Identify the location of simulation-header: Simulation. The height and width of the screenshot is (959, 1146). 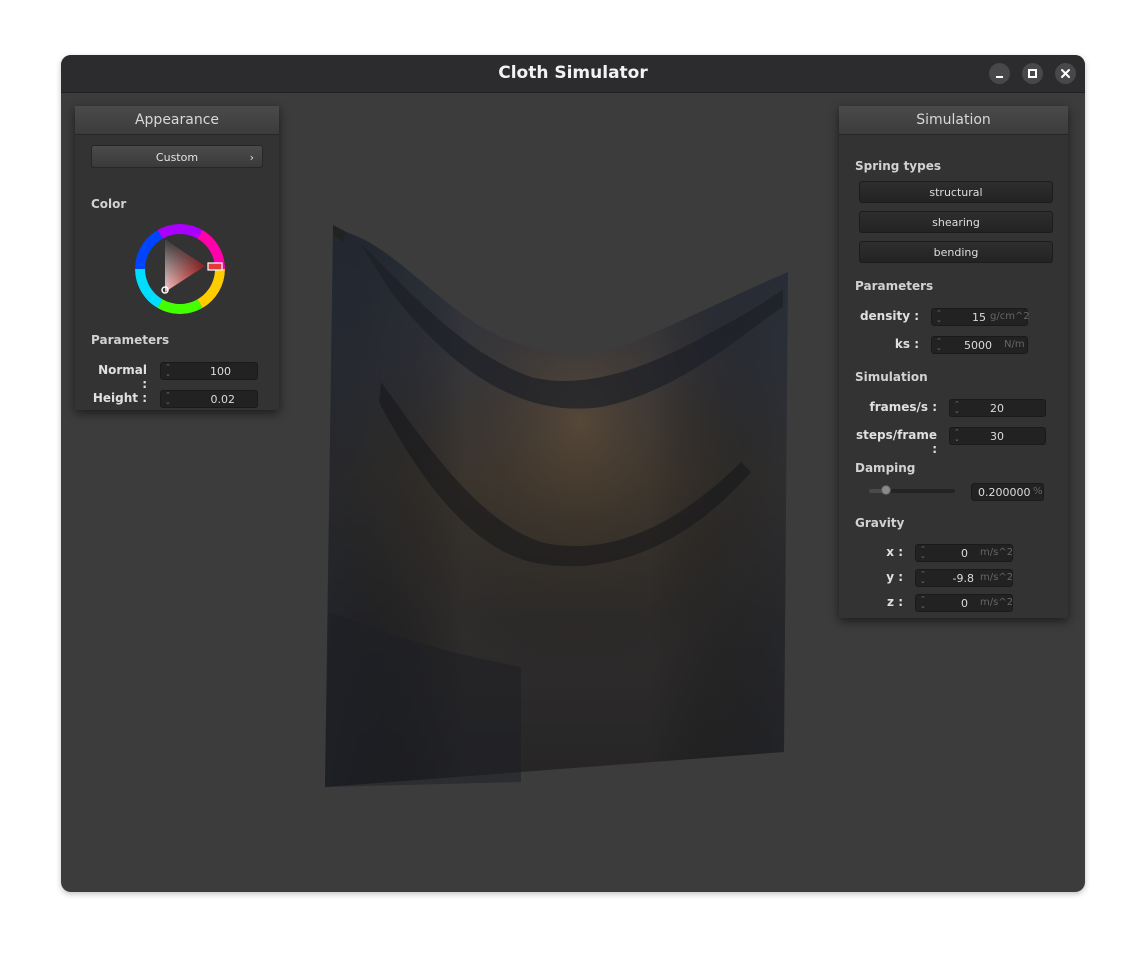
(953, 120).